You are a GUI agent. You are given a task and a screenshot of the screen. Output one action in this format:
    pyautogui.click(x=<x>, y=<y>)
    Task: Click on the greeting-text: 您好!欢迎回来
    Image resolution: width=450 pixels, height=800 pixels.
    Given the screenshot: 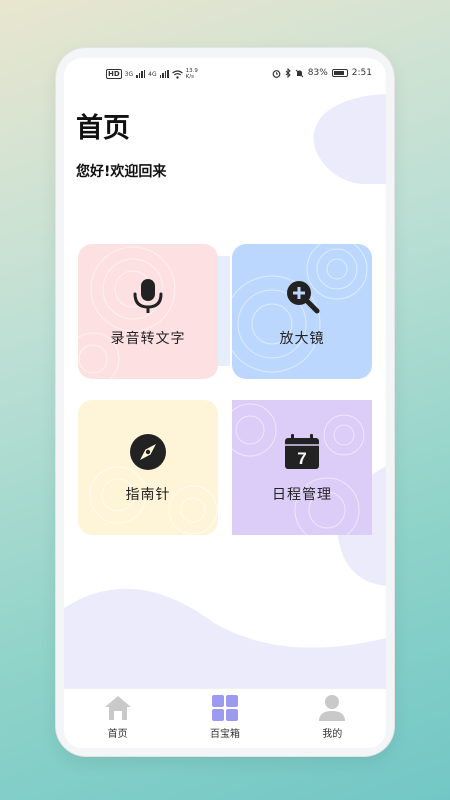 What is the action you would take?
    pyautogui.click(x=121, y=172)
    